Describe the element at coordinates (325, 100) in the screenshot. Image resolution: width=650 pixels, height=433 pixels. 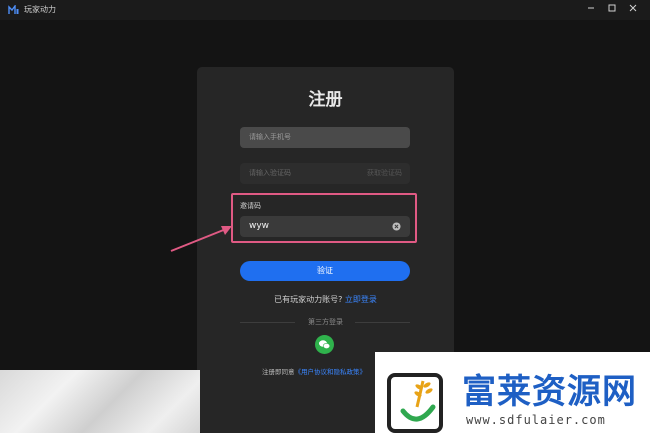
I see `register-title: 注册` at that location.